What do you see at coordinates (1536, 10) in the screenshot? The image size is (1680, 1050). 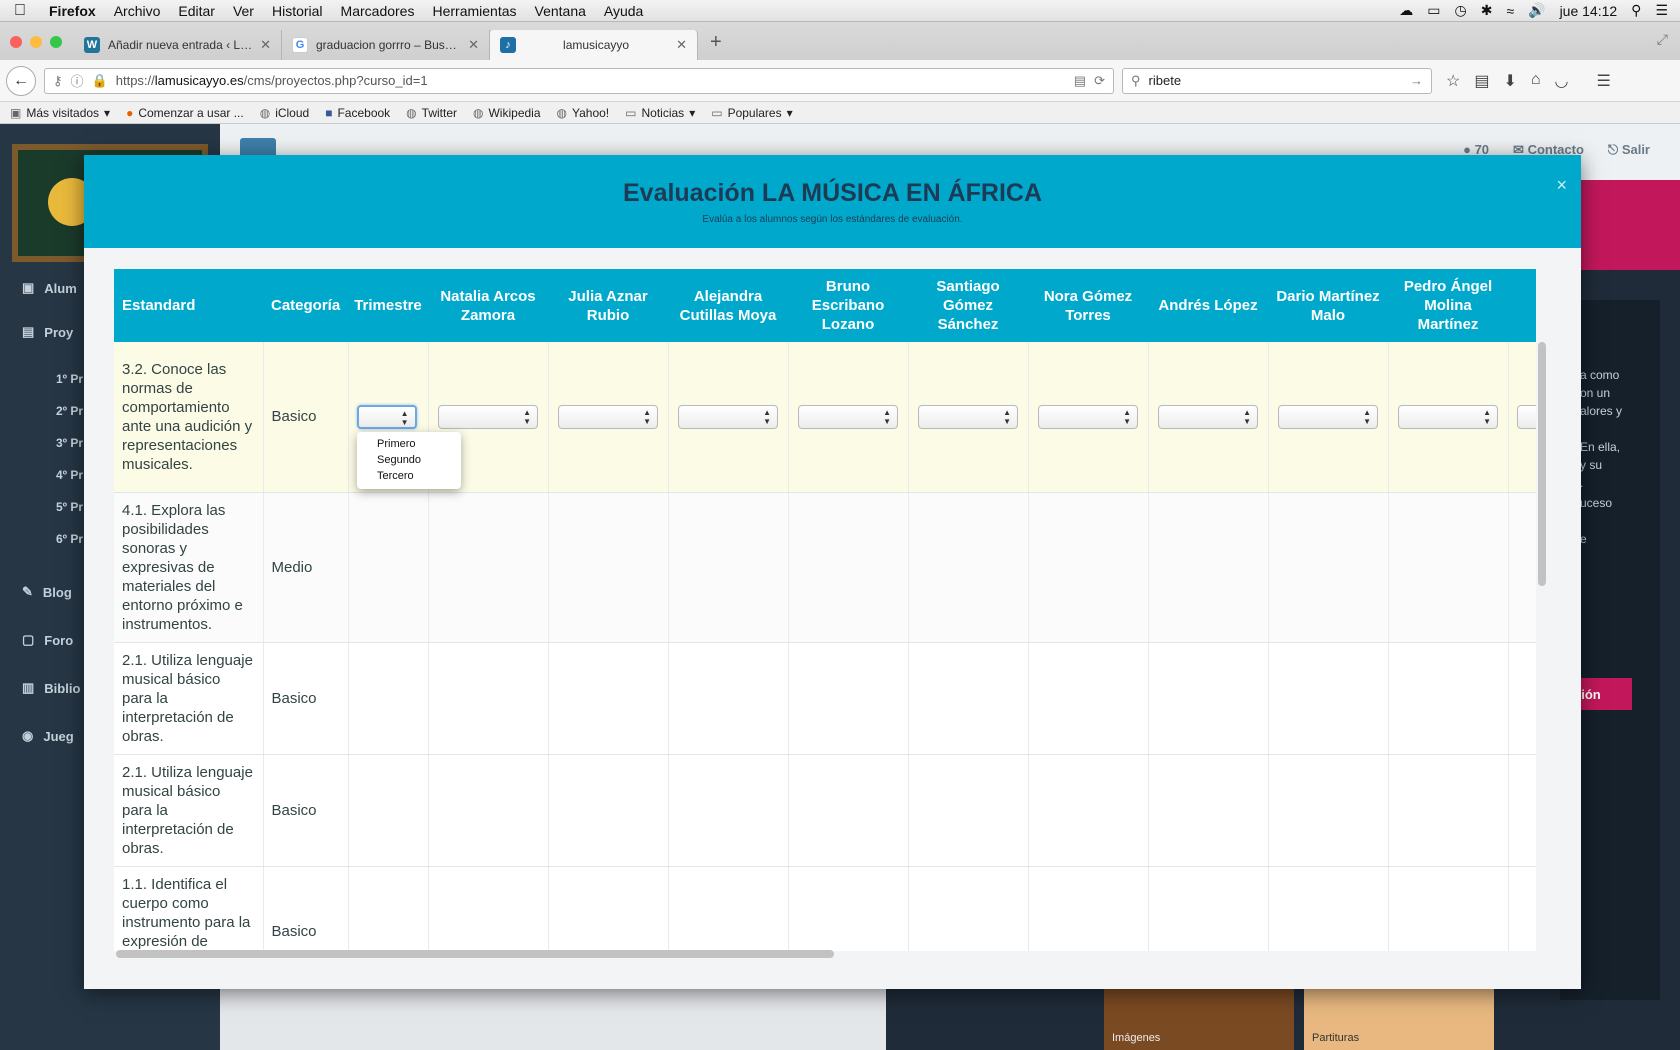 I see `volume-icon: 🔊` at bounding box center [1536, 10].